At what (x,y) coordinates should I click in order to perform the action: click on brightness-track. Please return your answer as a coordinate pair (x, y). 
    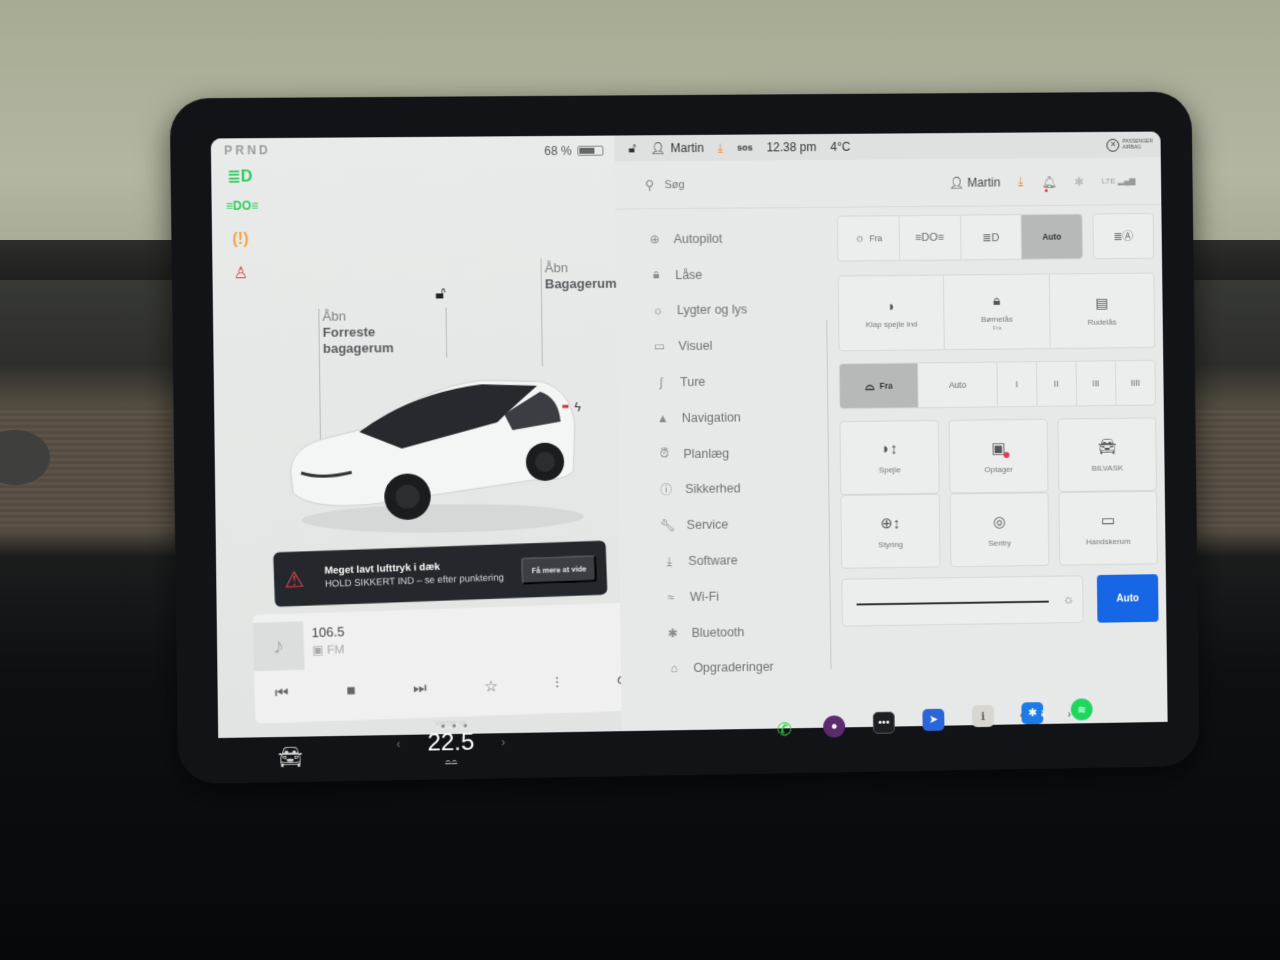
    Looking at the image, I should click on (952, 603).